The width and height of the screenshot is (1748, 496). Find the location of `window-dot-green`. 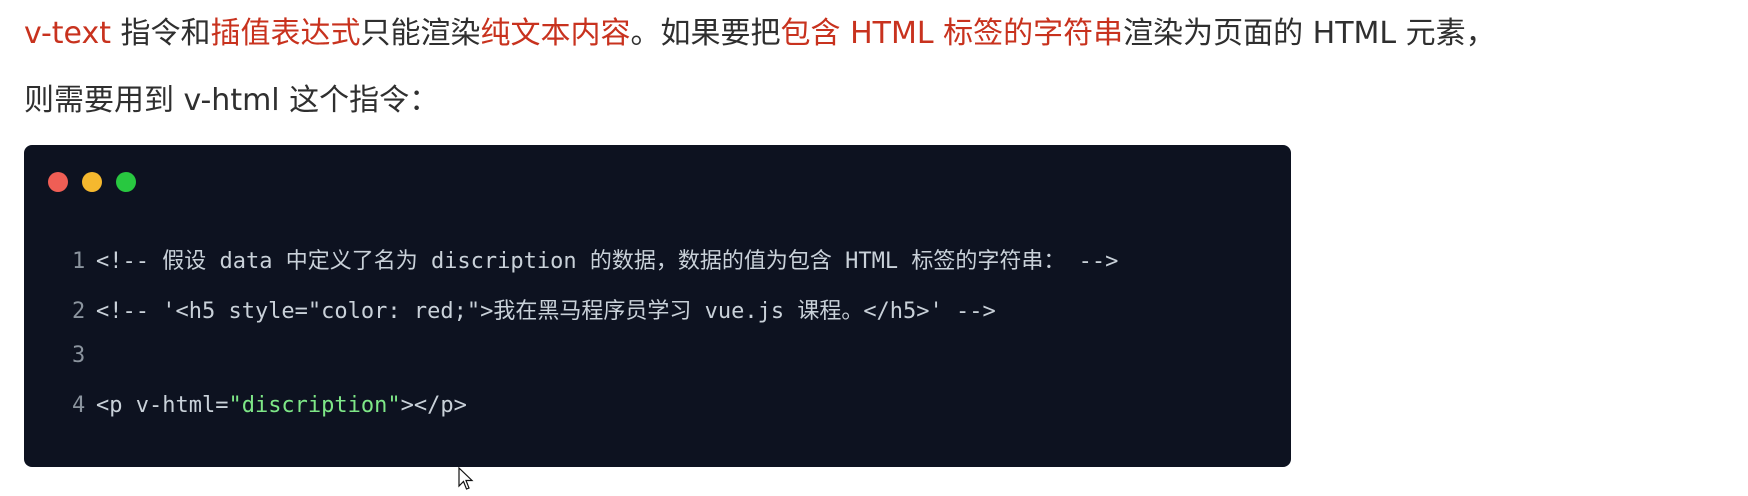

window-dot-green is located at coordinates (126, 182).